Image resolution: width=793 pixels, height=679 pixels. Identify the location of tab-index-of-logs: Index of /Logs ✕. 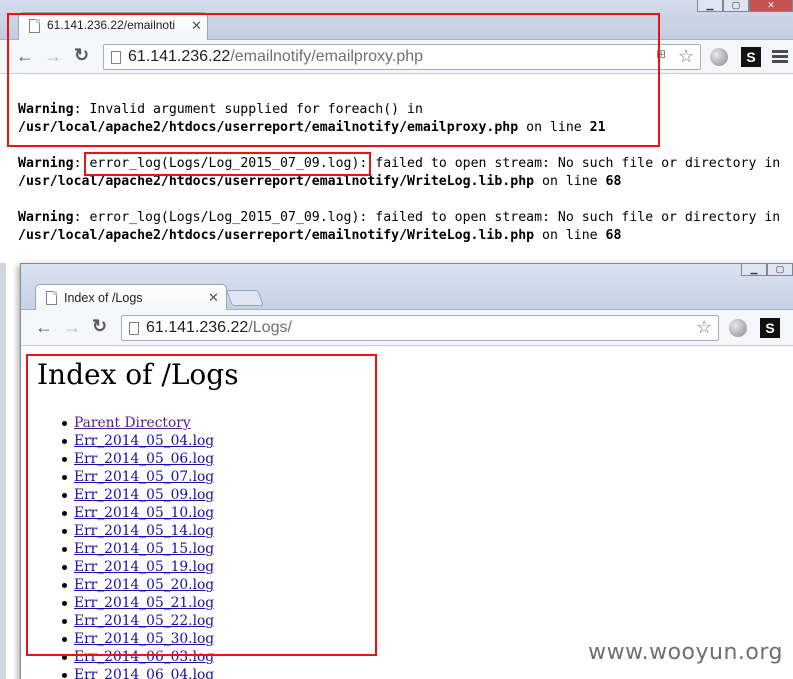
(131, 297).